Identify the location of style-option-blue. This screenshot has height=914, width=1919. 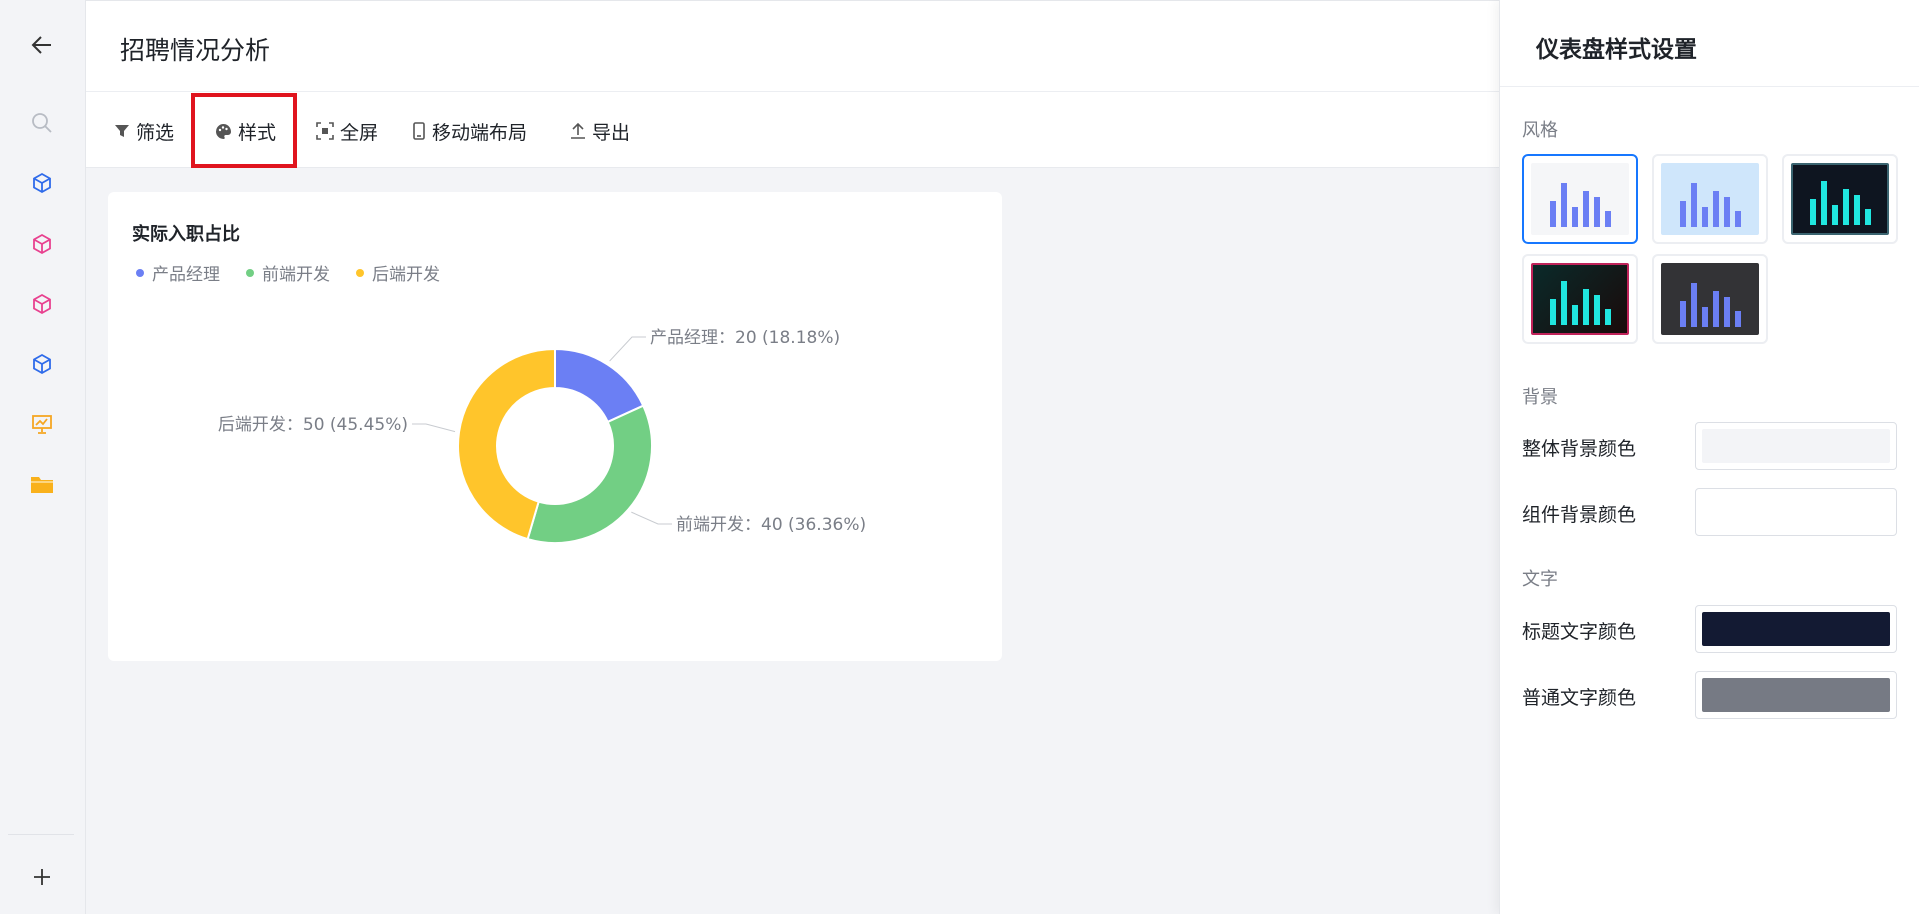
(1710, 199).